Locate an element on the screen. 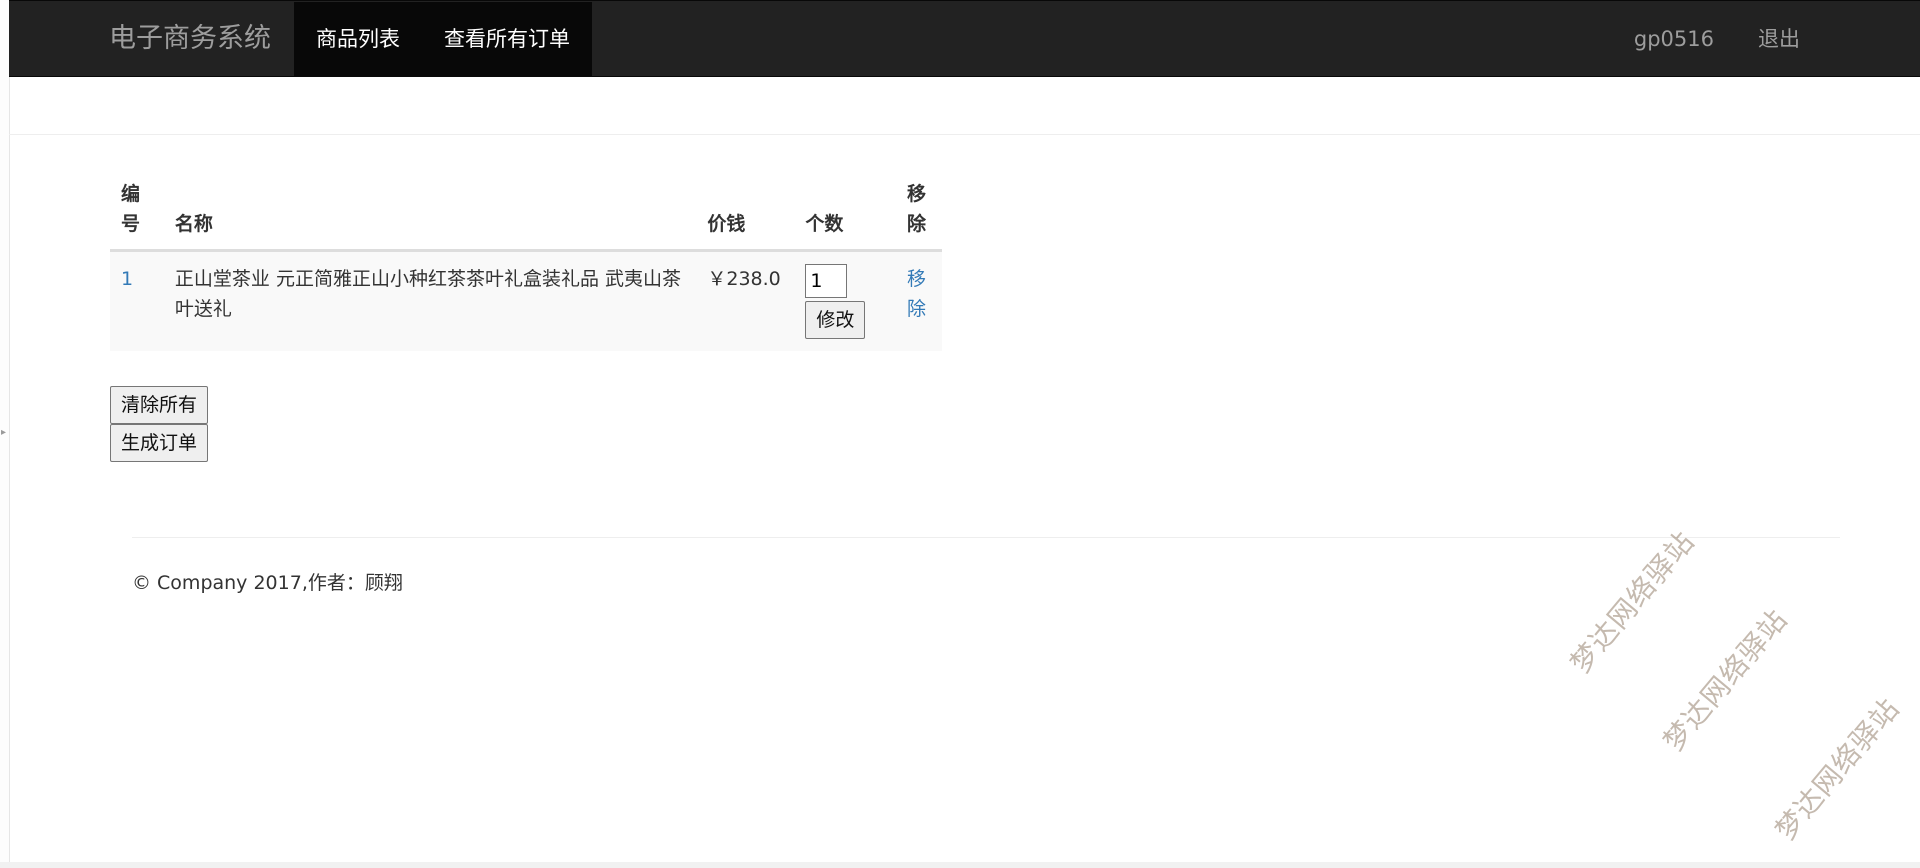 Image resolution: width=1920 pixels, height=868 pixels. nav-links: 商品列表 查看所有订单 is located at coordinates (443, 39).